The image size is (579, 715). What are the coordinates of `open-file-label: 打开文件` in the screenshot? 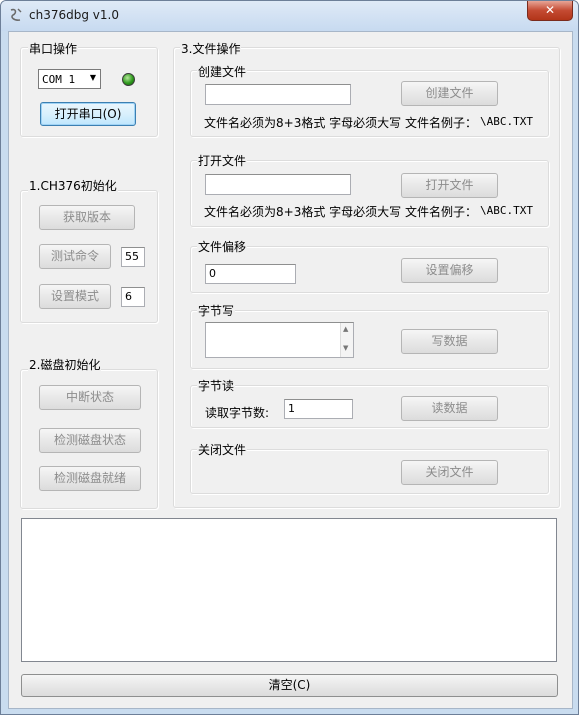 It's located at (222, 160).